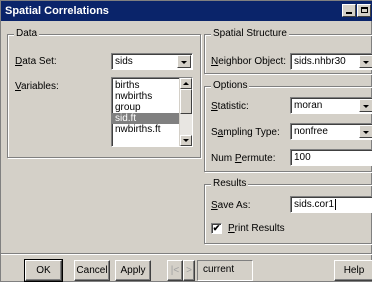  What do you see at coordinates (225, 270) in the screenshot?
I see `current-field: current` at bounding box center [225, 270].